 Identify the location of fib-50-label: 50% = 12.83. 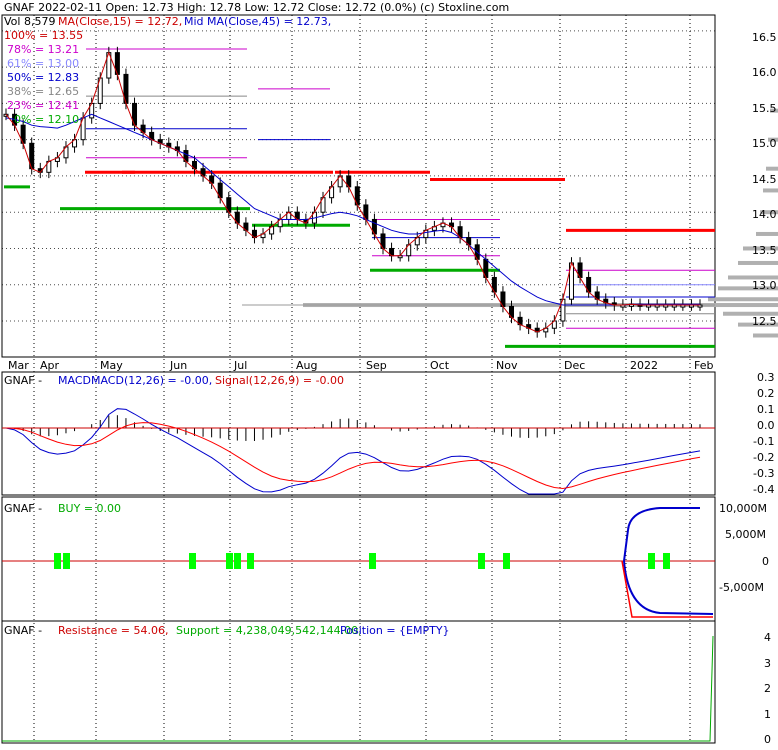
(43, 77).